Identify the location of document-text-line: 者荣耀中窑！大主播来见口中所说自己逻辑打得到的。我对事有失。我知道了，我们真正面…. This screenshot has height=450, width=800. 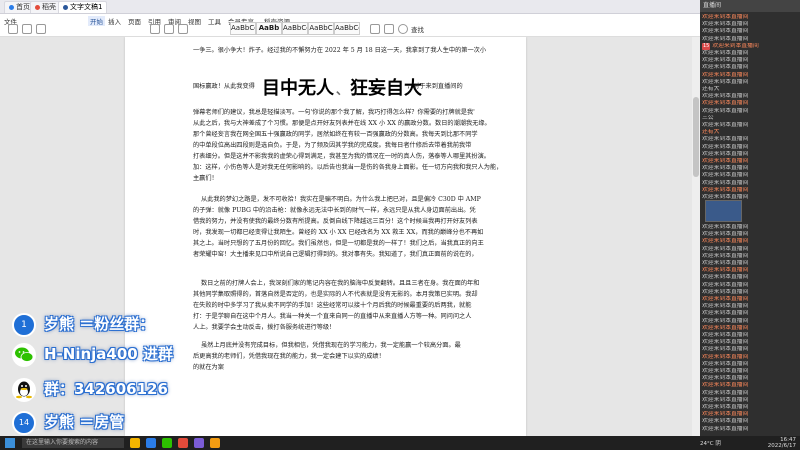
(335, 254).